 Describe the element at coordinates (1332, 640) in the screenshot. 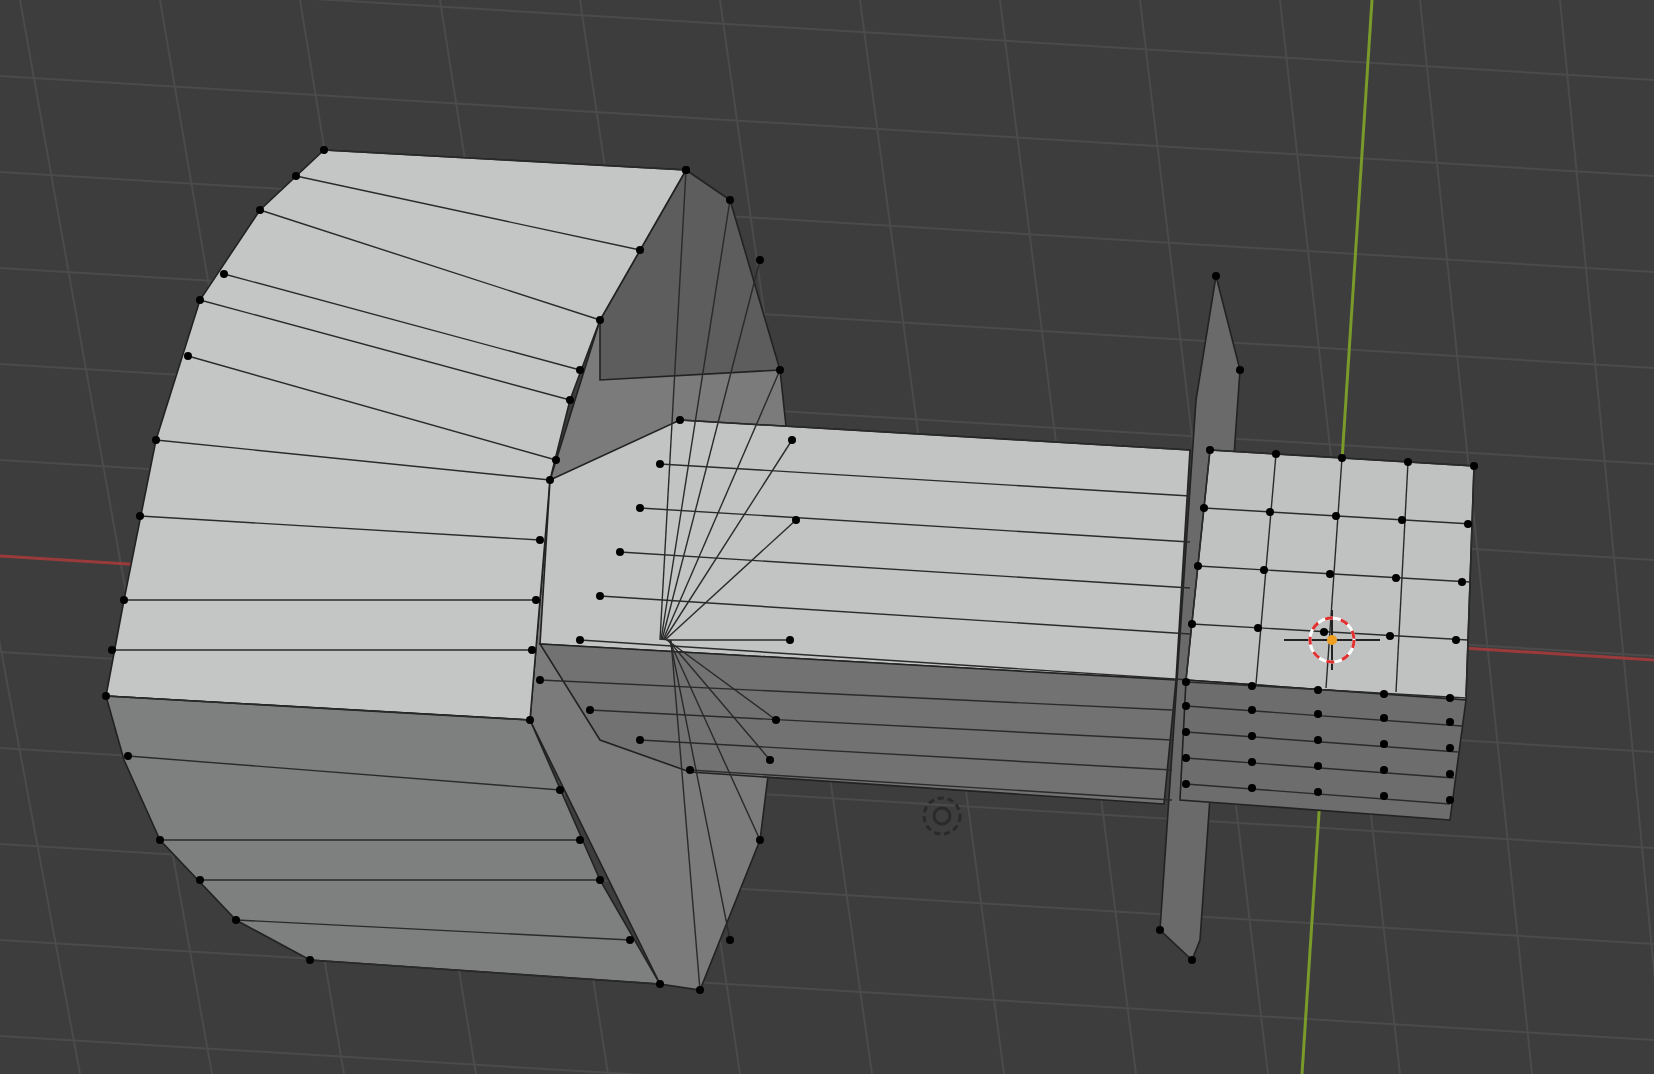

I see `3d-cursor-icon` at that location.